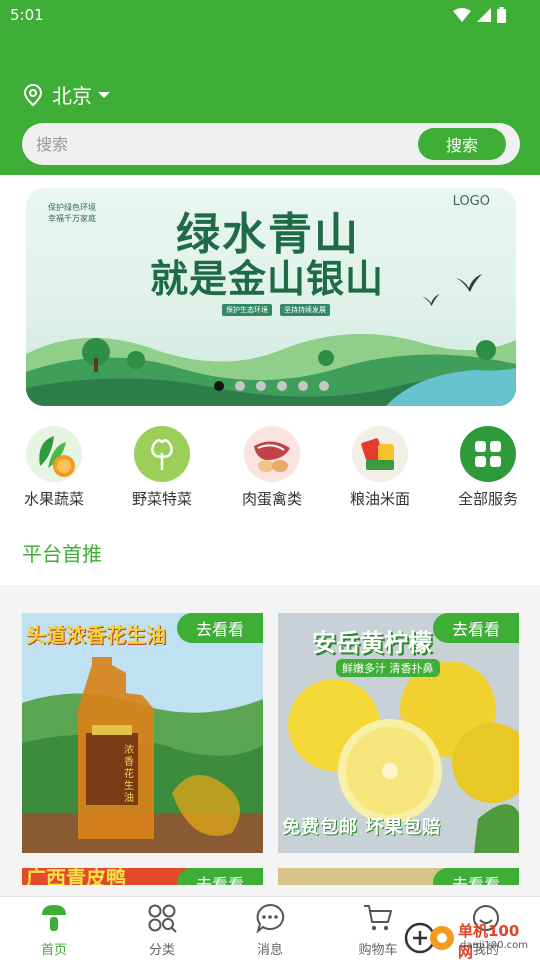 The image size is (540, 960). What do you see at coordinates (429, 938) in the screenshot?
I see `watermark-logo-icon` at bounding box center [429, 938].